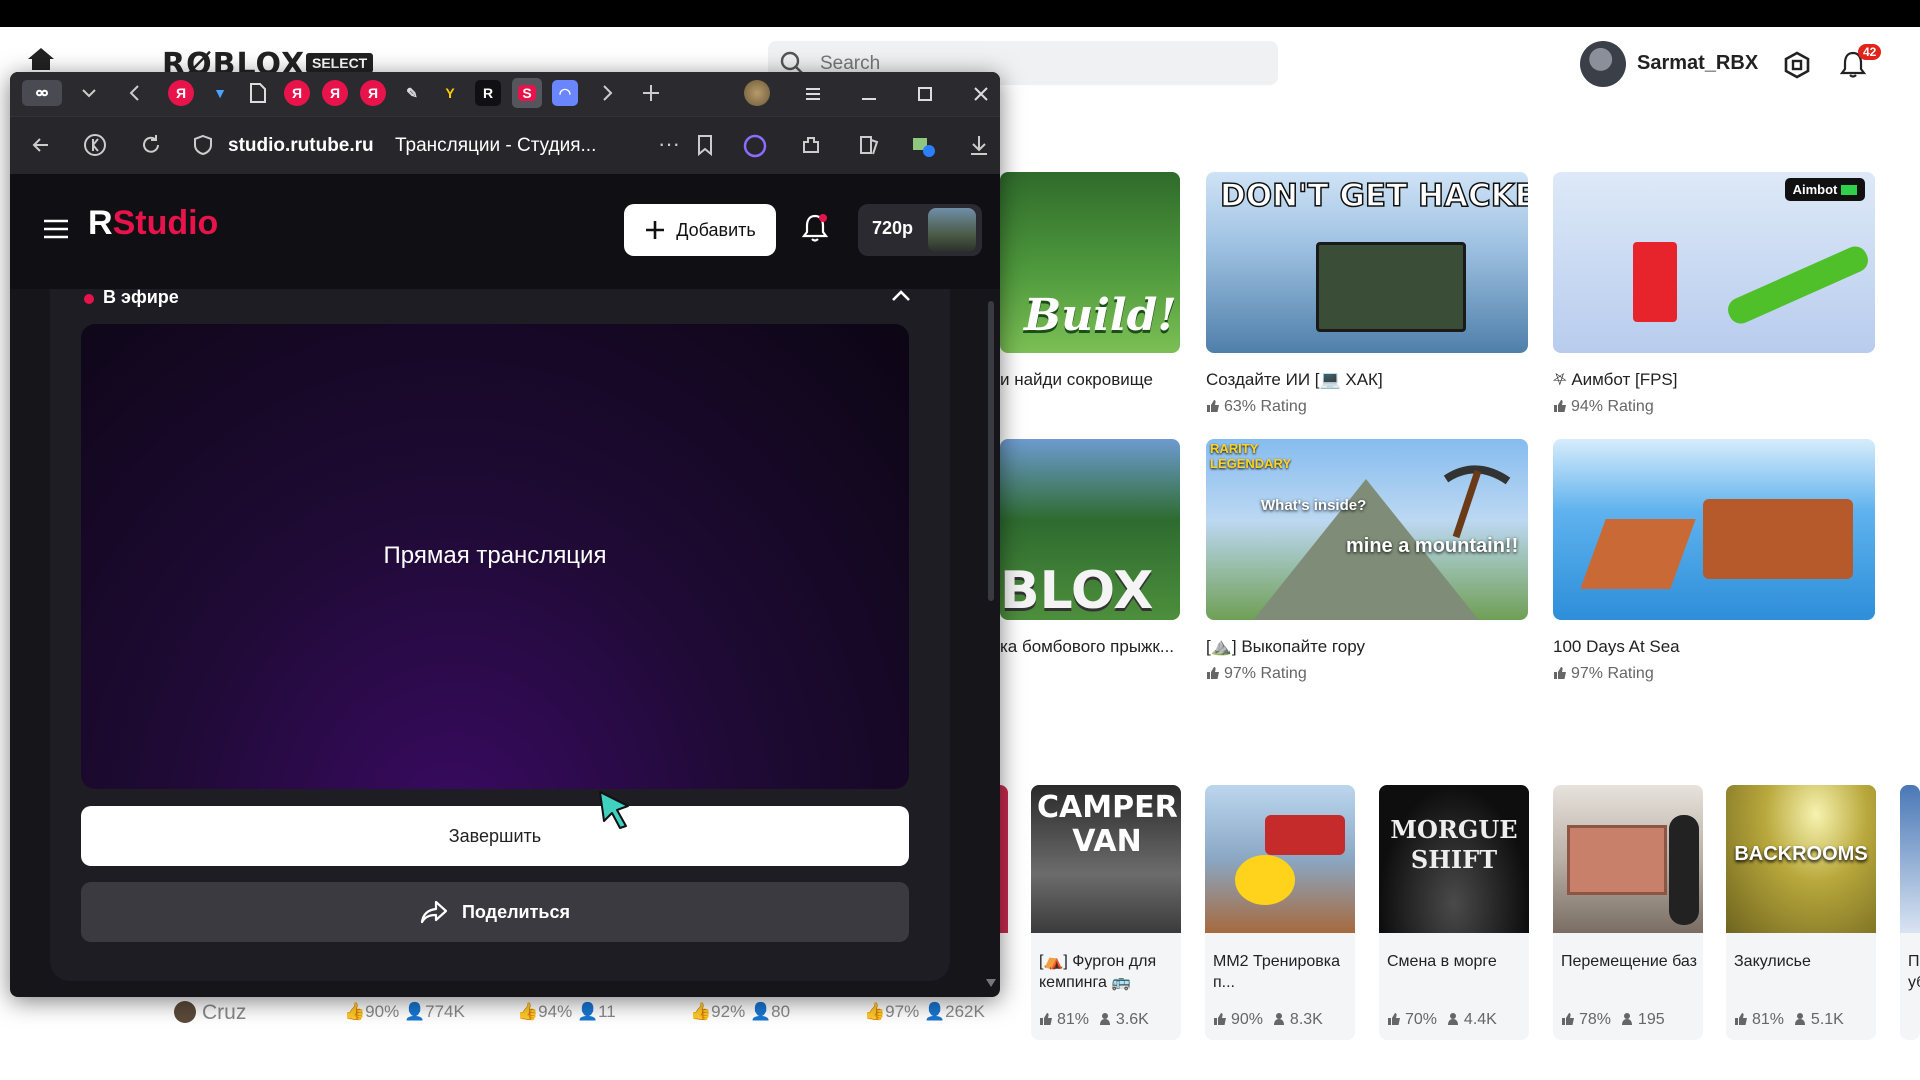 Image resolution: width=1920 pixels, height=1080 pixels. Describe the element at coordinates (1714, 262) in the screenshot. I see `game-thumbnail-aimbot: Aimbot` at that location.